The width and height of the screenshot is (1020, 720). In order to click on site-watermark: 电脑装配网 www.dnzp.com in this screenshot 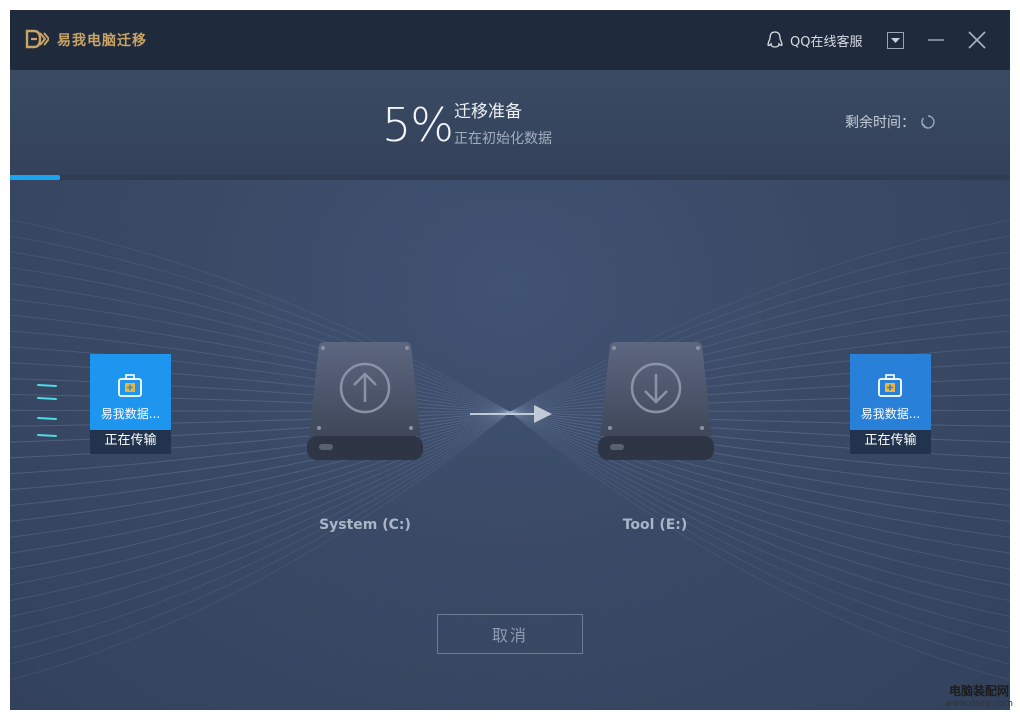, I will do `click(979, 700)`.